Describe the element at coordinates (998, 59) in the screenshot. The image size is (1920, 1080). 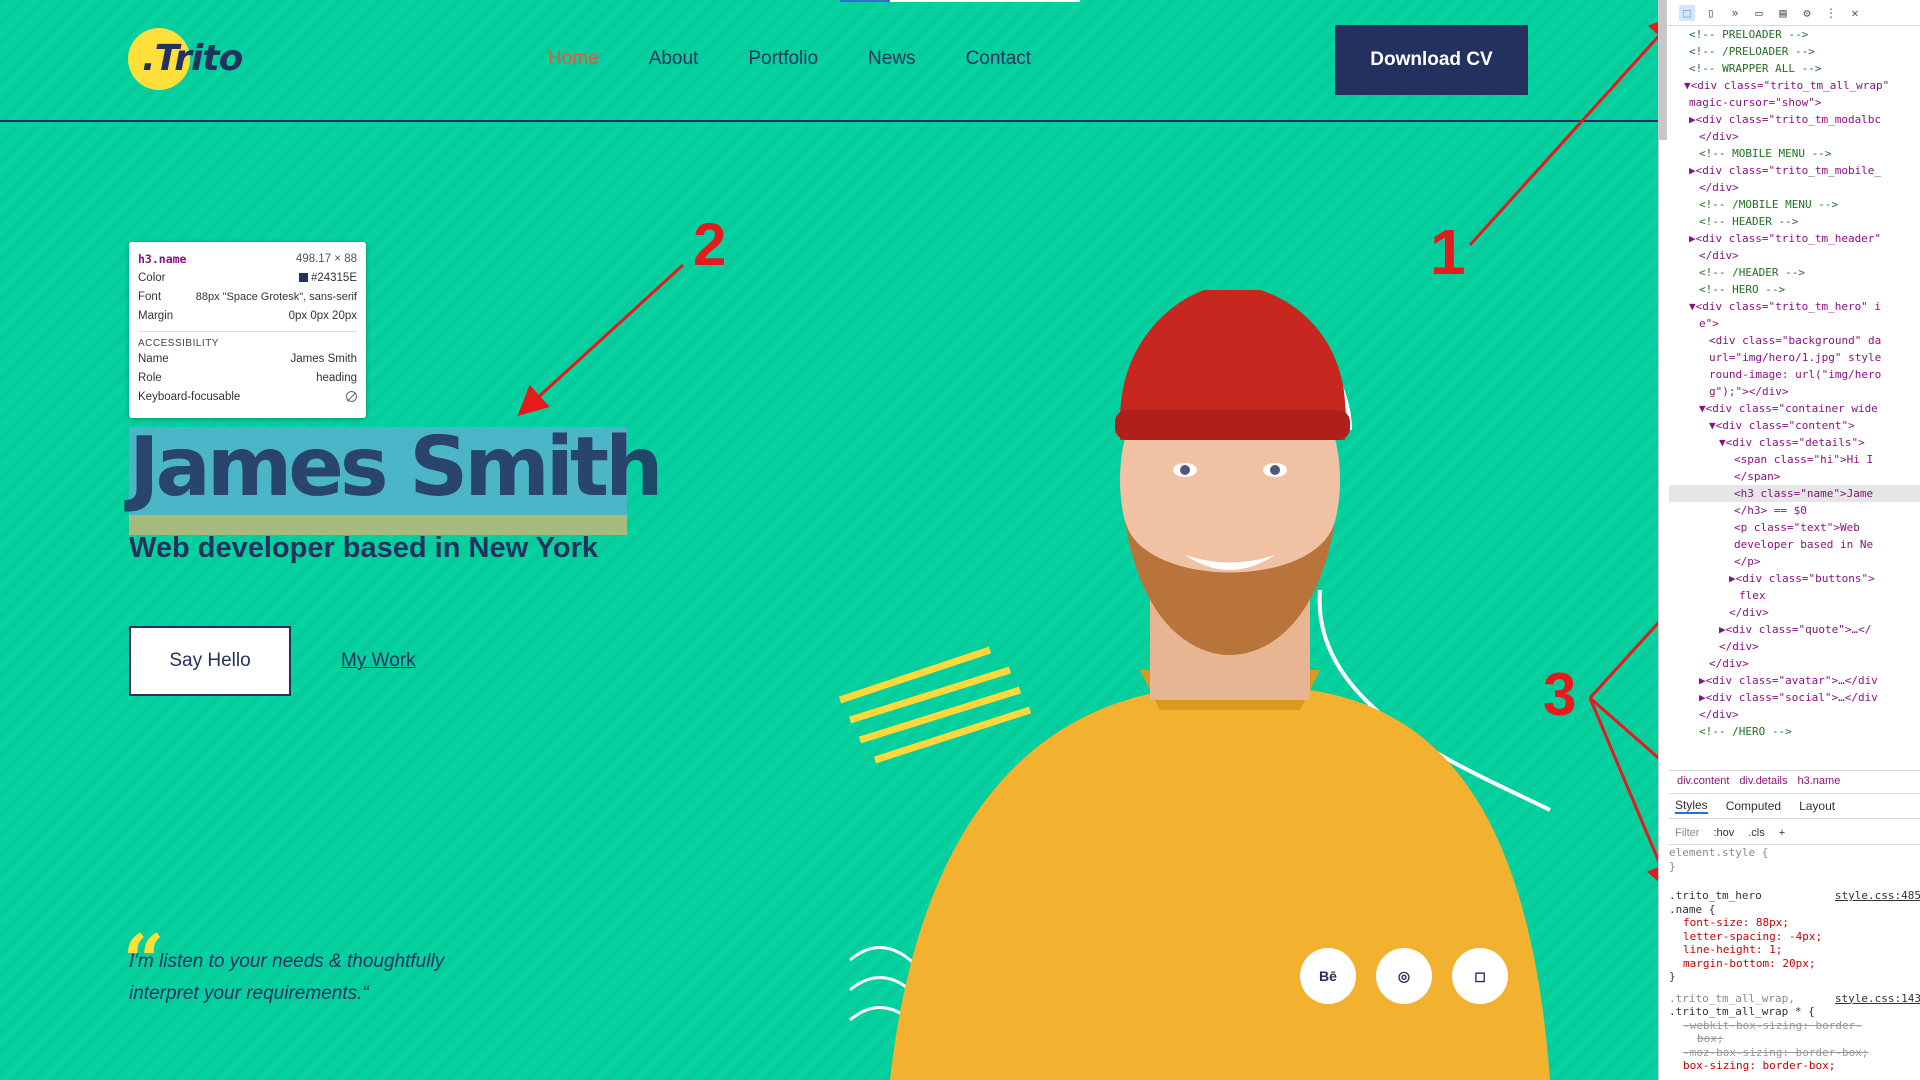
I see `nav-contact: Contact` at that location.